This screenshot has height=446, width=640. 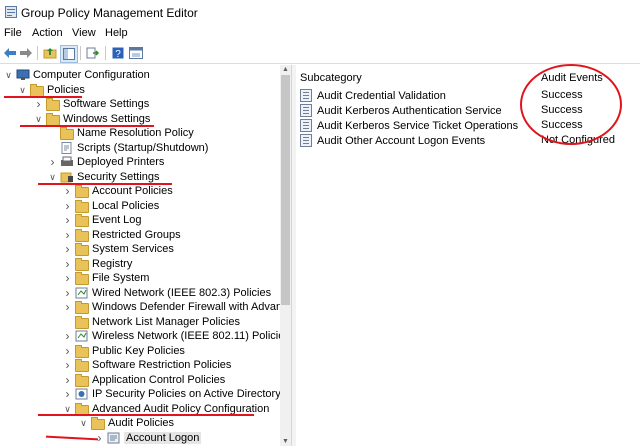 I want to click on tree-item: ∨ Windows Settings, so click(x=92, y=119).